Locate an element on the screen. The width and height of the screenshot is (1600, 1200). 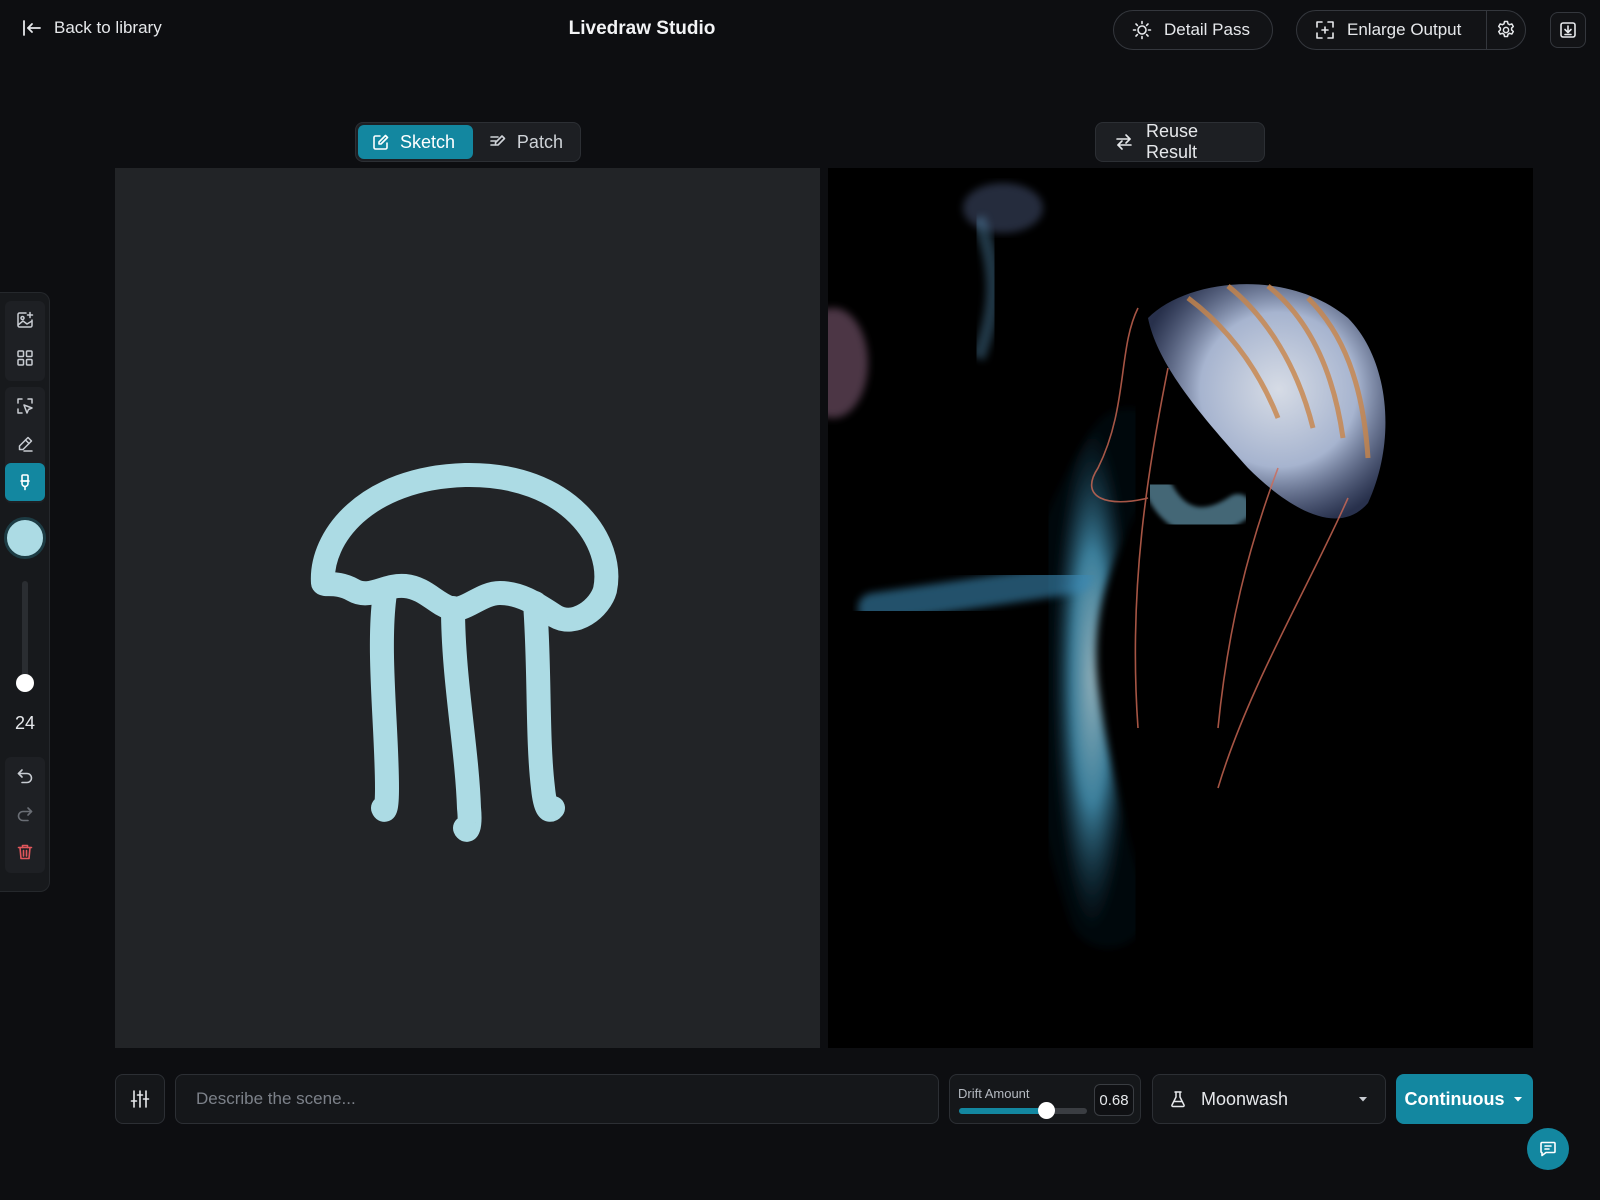
select-icon is located at coordinates (25, 406).